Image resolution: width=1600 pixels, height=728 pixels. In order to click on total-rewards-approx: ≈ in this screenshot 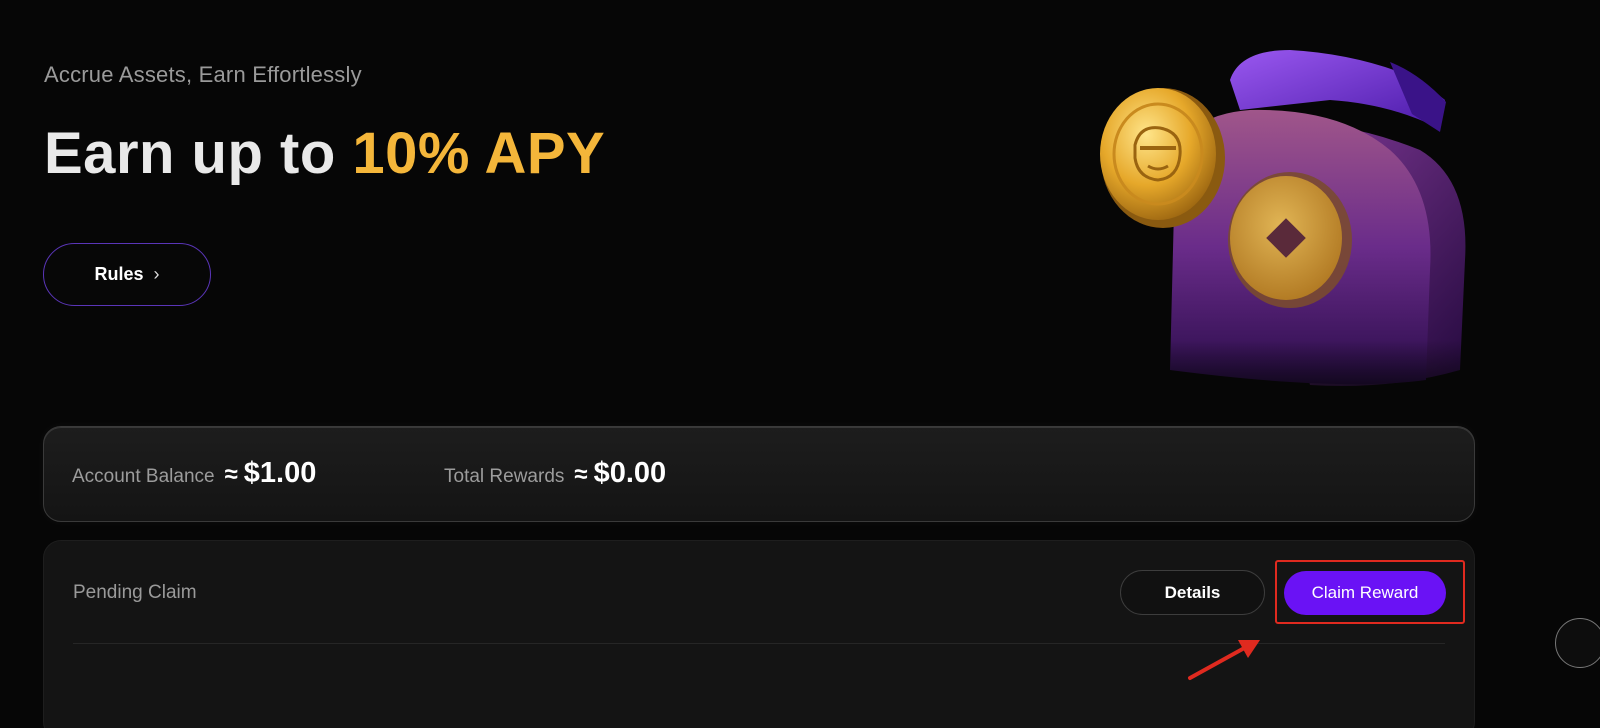, I will do `click(581, 474)`.